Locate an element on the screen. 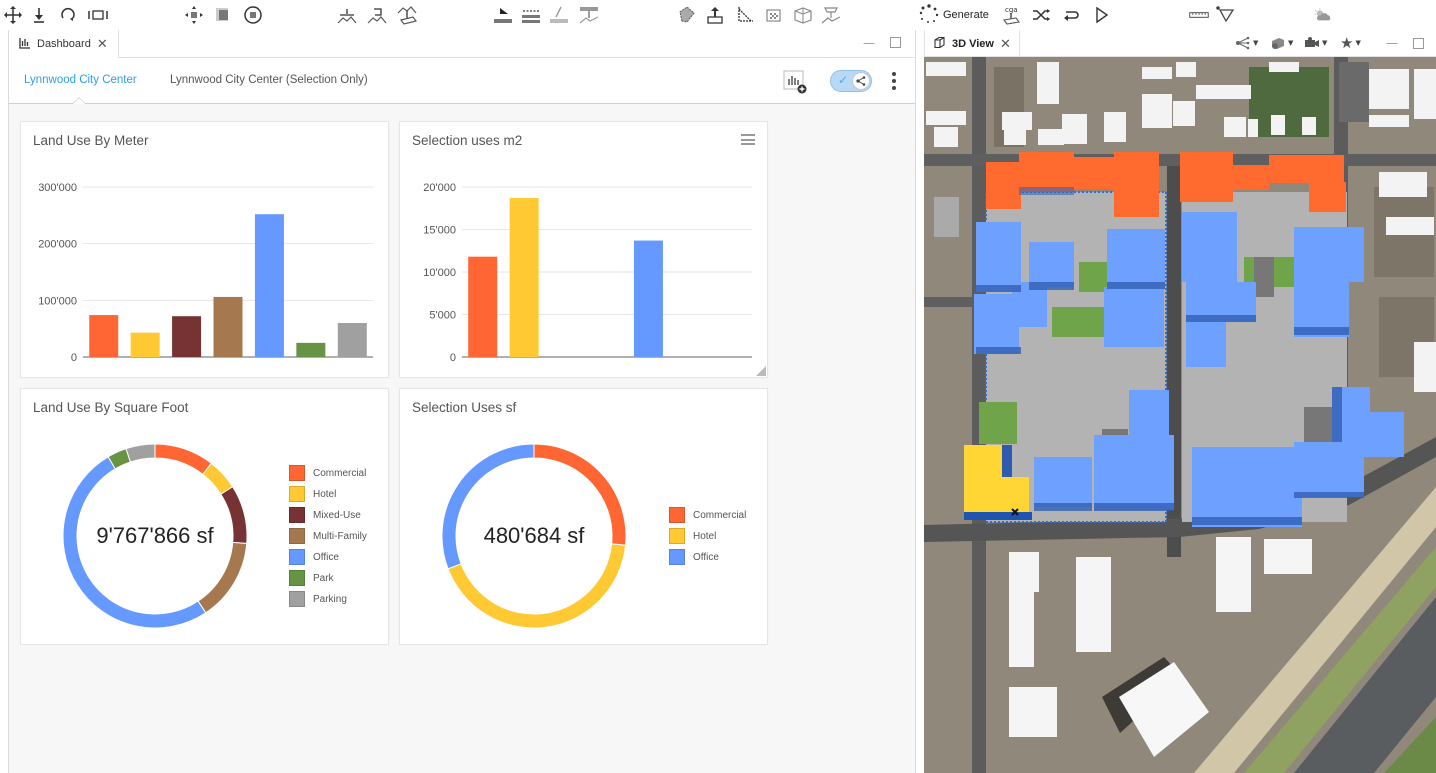  align-shape-icon is located at coordinates (831, 15).